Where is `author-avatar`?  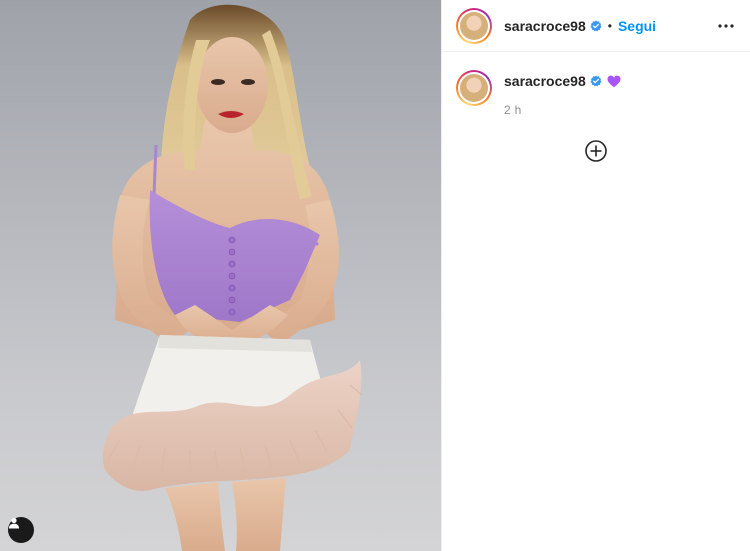
author-avatar is located at coordinates (474, 25).